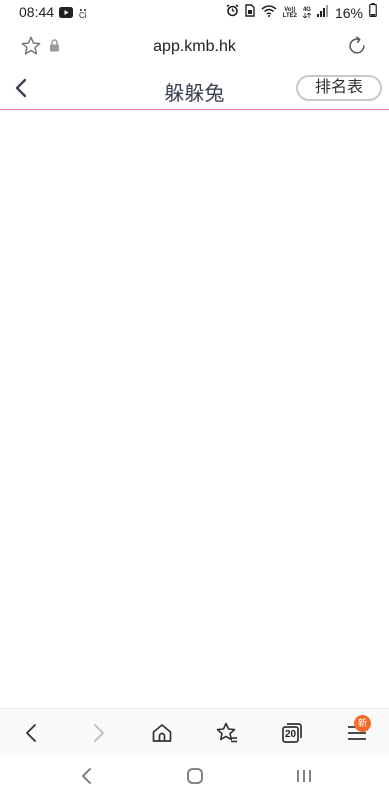  I want to click on notification-ci-icon: Ci, so click(83, 14).